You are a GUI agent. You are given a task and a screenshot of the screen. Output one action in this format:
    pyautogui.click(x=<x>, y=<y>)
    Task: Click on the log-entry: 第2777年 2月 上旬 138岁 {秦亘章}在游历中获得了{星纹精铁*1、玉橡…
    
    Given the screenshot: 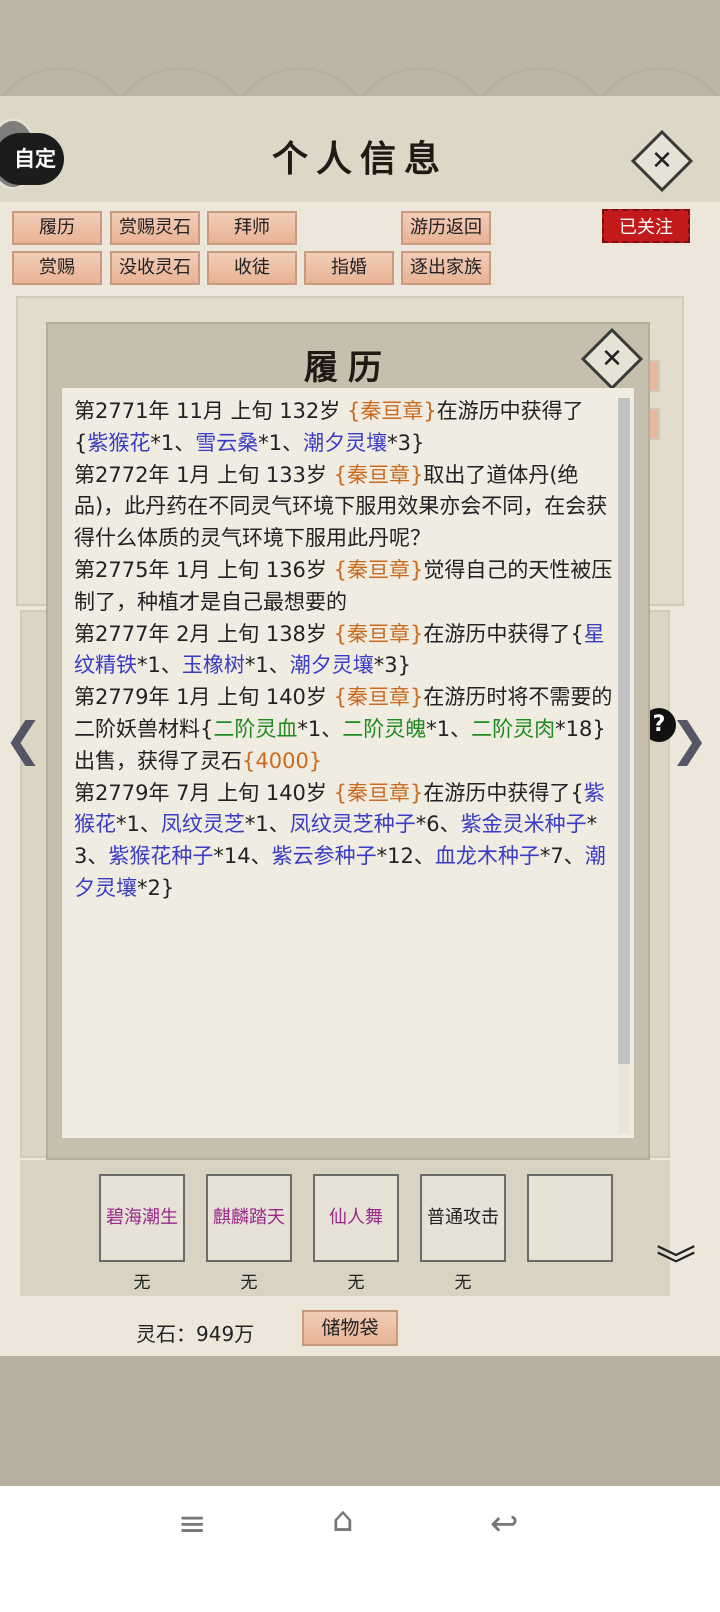 What is the action you would take?
    pyautogui.click(x=344, y=651)
    